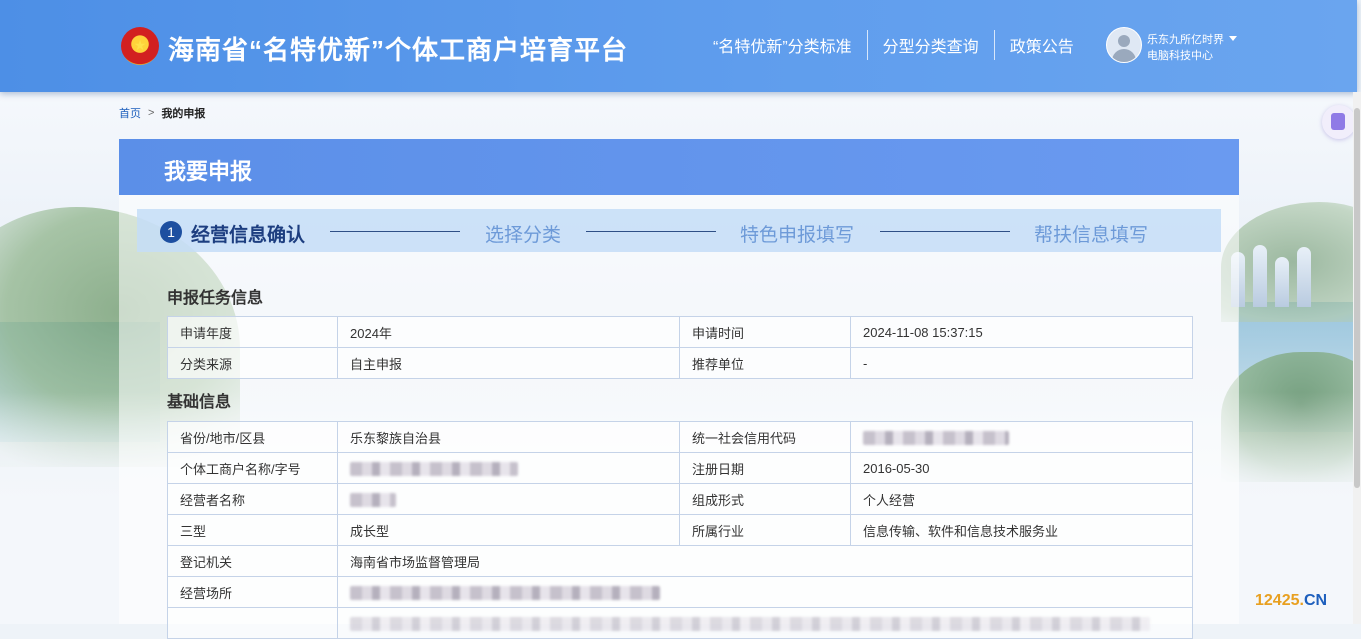  What do you see at coordinates (1091, 235) in the screenshot?
I see `step-support-info: 帮扶信息填写` at bounding box center [1091, 235].